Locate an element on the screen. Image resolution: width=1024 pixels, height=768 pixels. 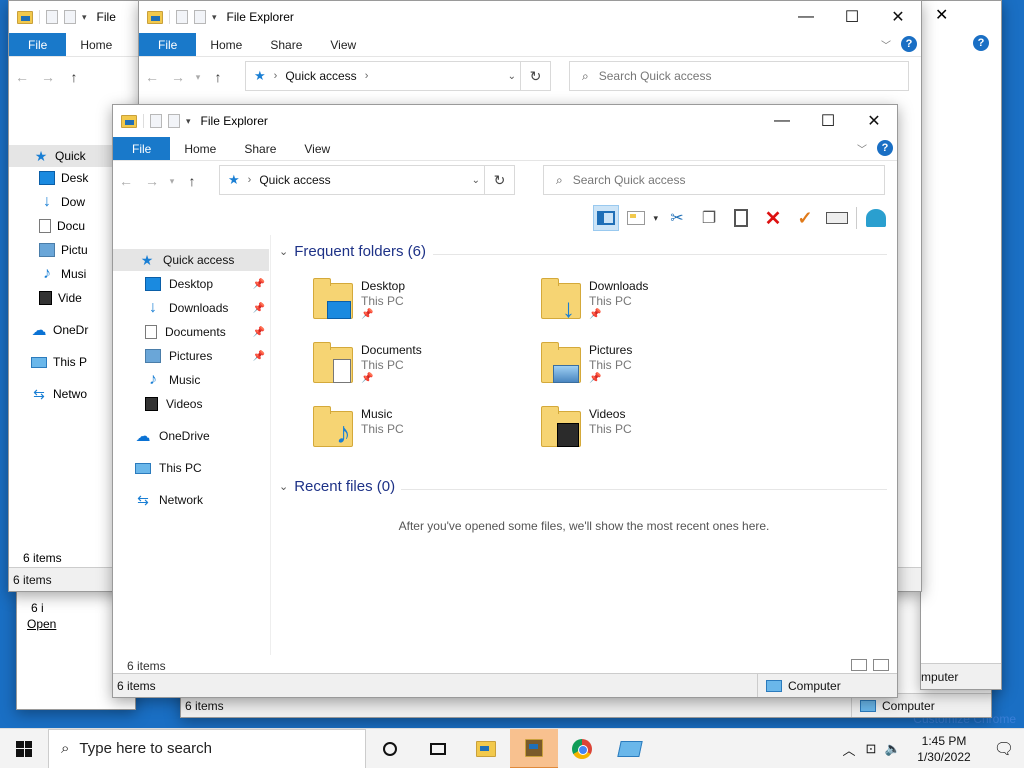
sidebar-item-videos: Vide is located at coordinates (60, 298).